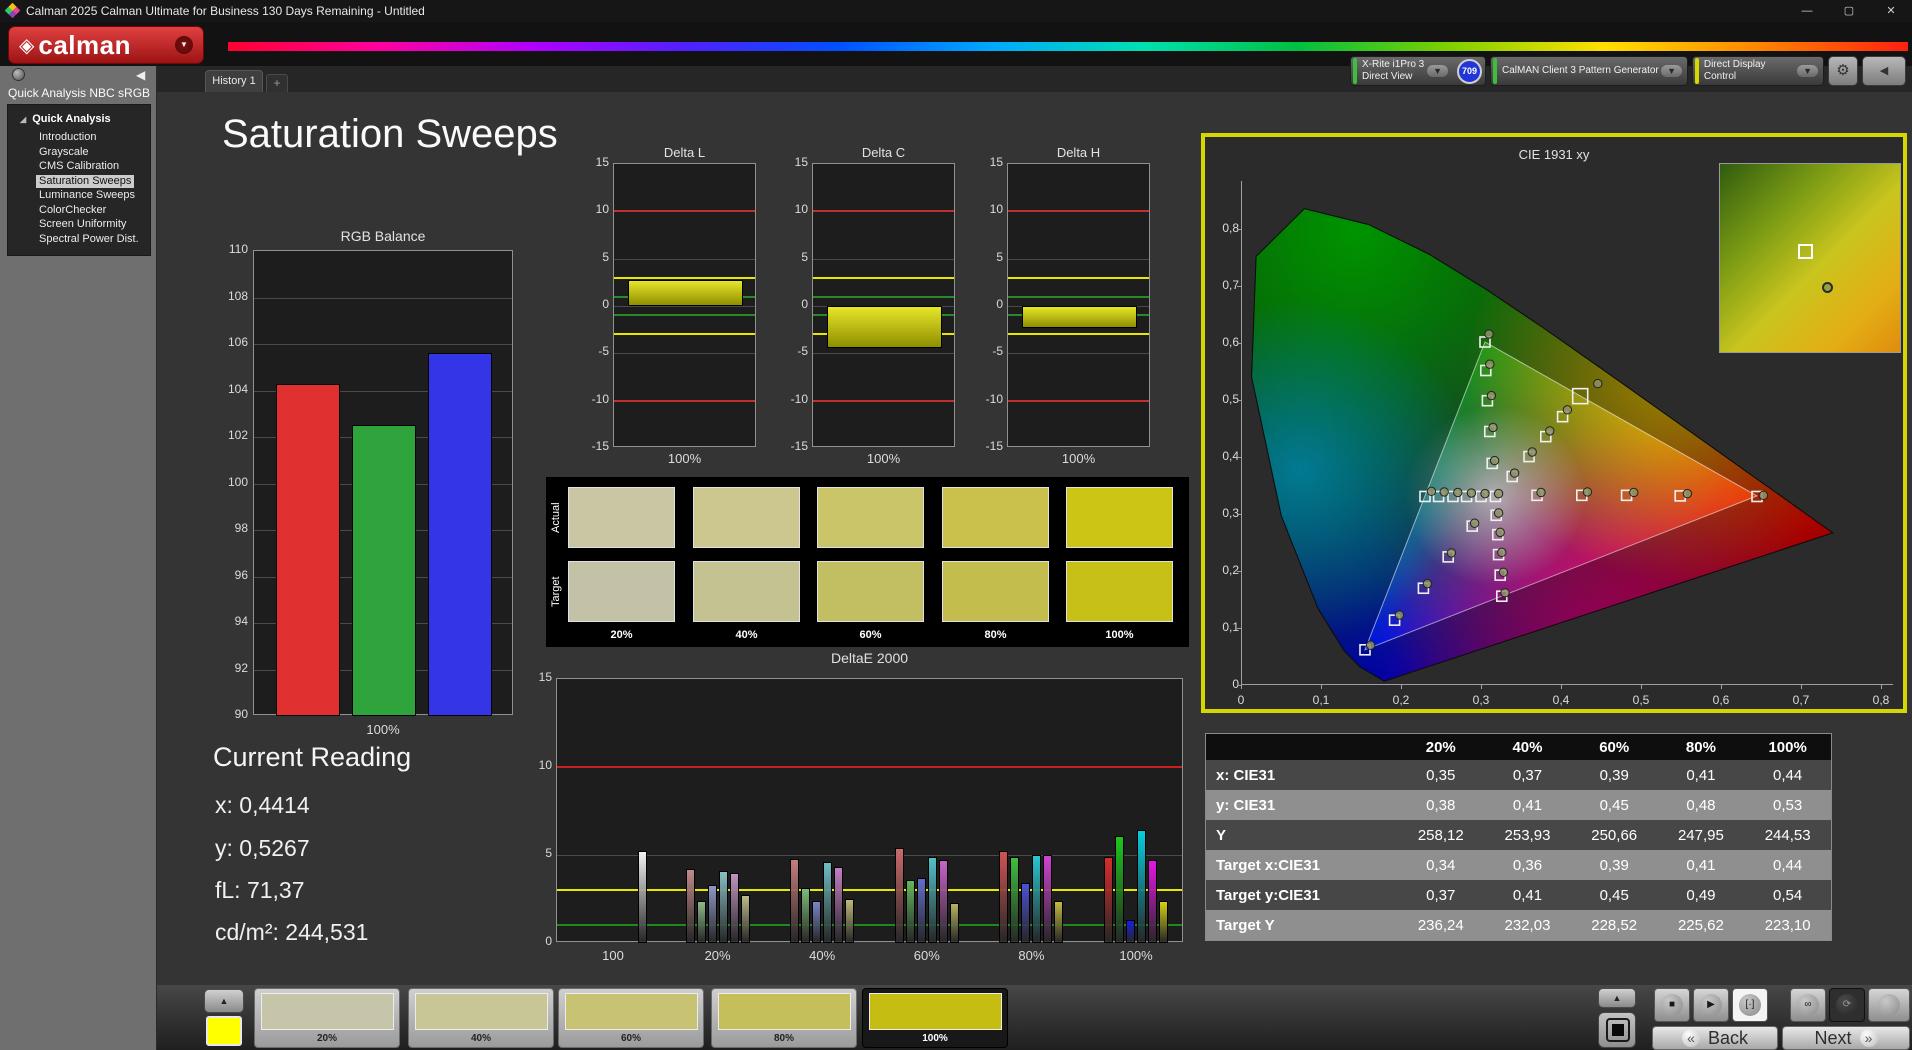 The width and height of the screenshot is (1912, 1050). Describe the element at coordinates (804, 256) in the screenshot. I see `delta_c-ytick: 5` at that location.